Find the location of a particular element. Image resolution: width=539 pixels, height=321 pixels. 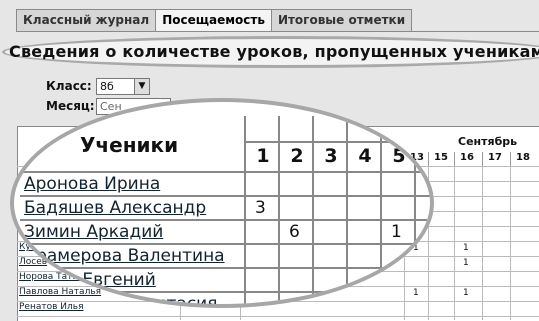

class-select: 8б ▼ is located at coordinates (123, 86).